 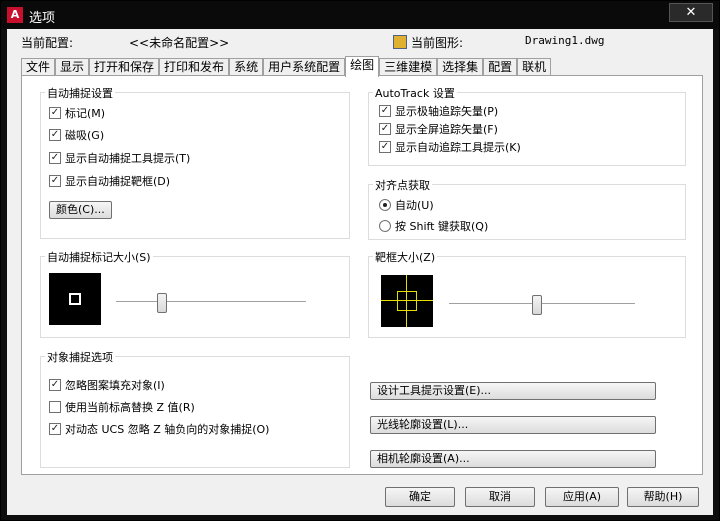 I want to click on alignment-shift-radio: 按 Shift 键获取(Q), so click(x=433, y=226).